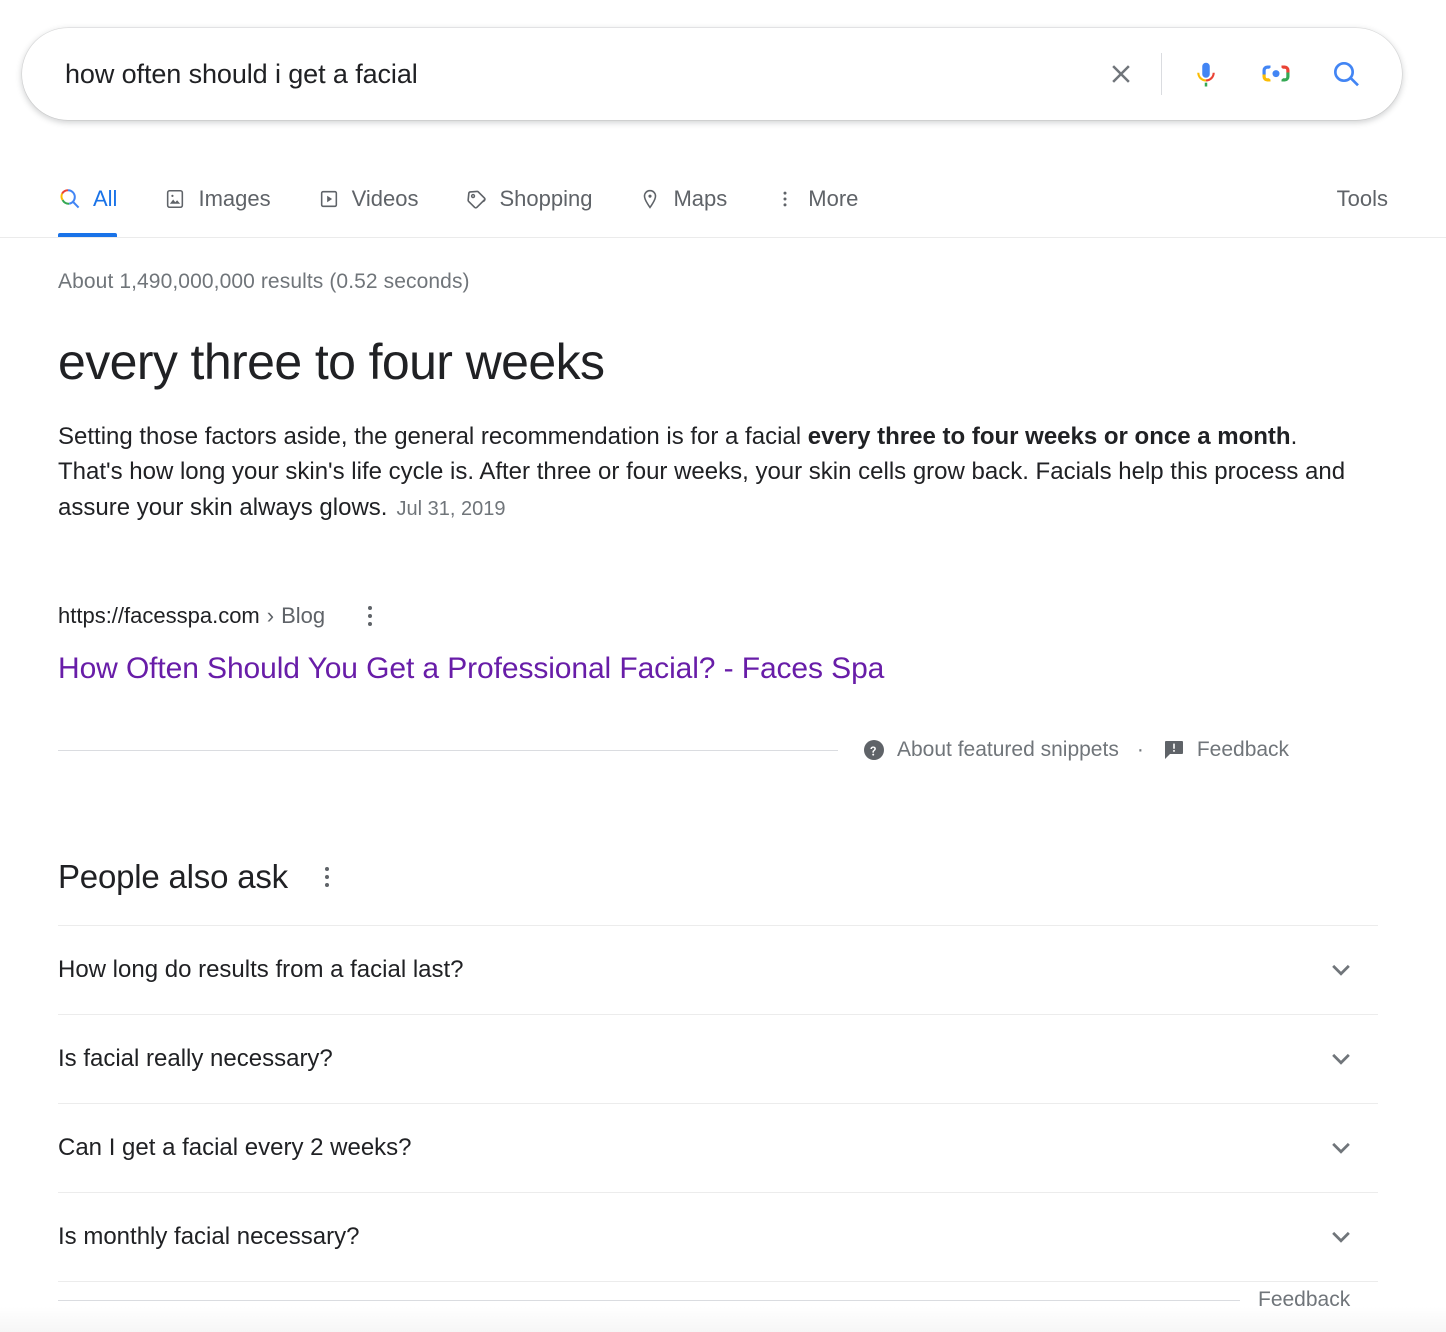 The image size is (1446, 1332). Describe the element at coordinates (718, 877) in the screenshot. I see `people-also-ask-header: People also ask` at that location.